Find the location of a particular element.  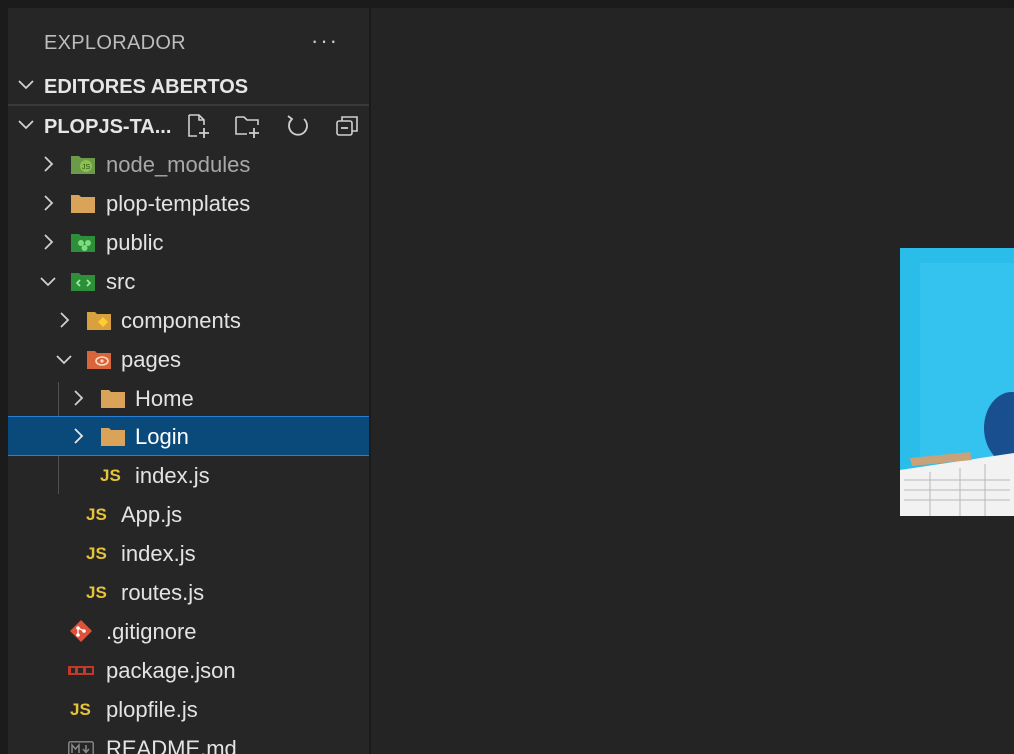

tree-label: plop-templates is located at coordinates (178, 203).